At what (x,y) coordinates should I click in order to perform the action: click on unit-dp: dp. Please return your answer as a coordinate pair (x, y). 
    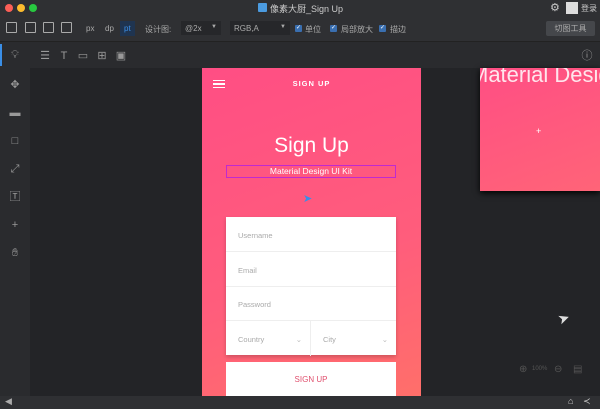
    Looking at the image, I should click on (109, 28).